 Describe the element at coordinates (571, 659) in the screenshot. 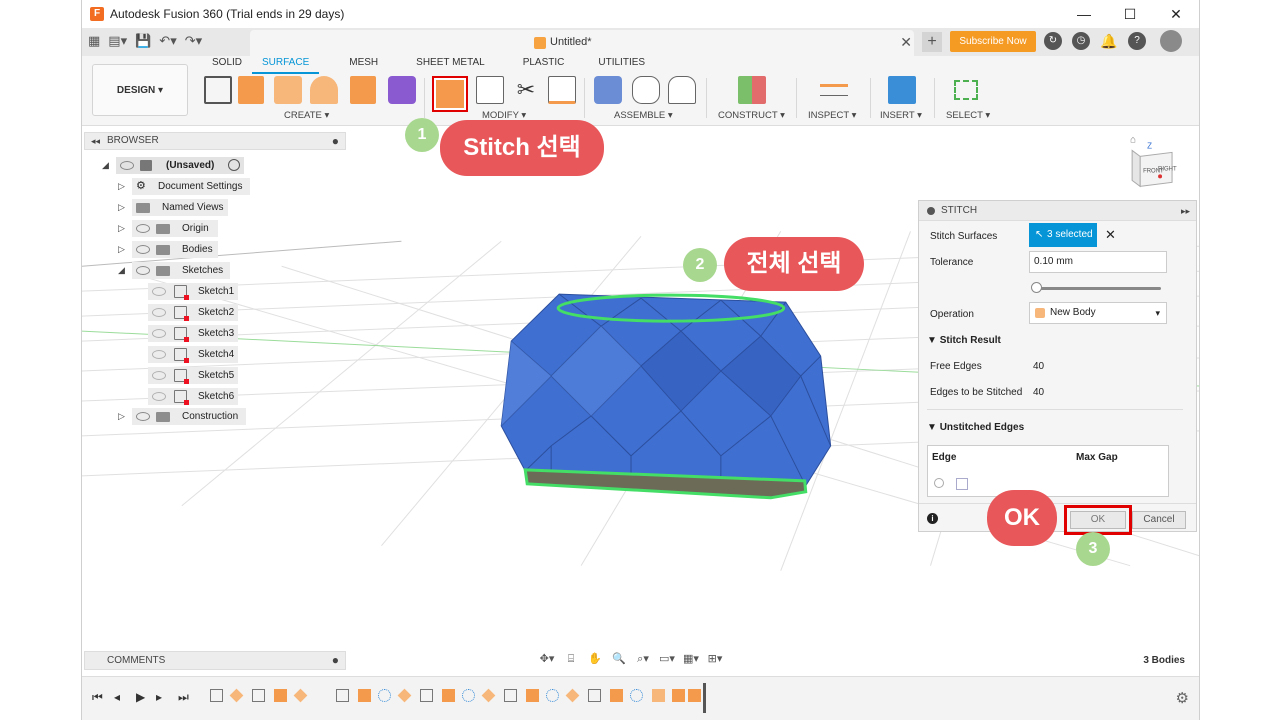

I see `look-at-icon: ⌸` at that location.